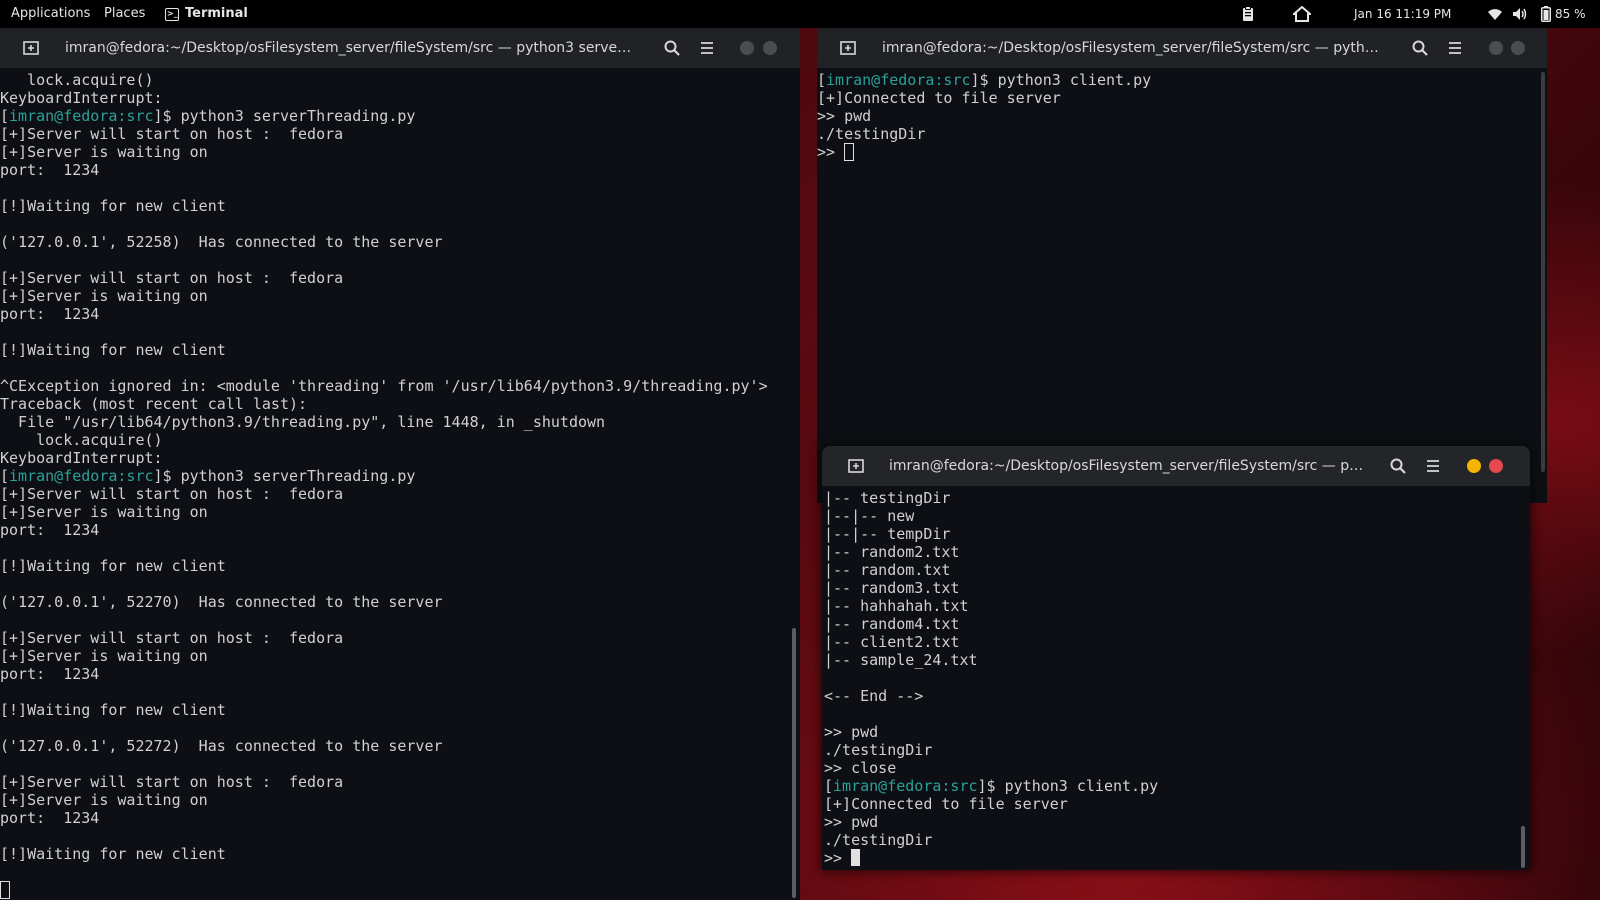  What do you see at coordinates (1172, 822) in the screenshot?
I see `terminal-line: >> pwd` at bounding box center [1172, 822].